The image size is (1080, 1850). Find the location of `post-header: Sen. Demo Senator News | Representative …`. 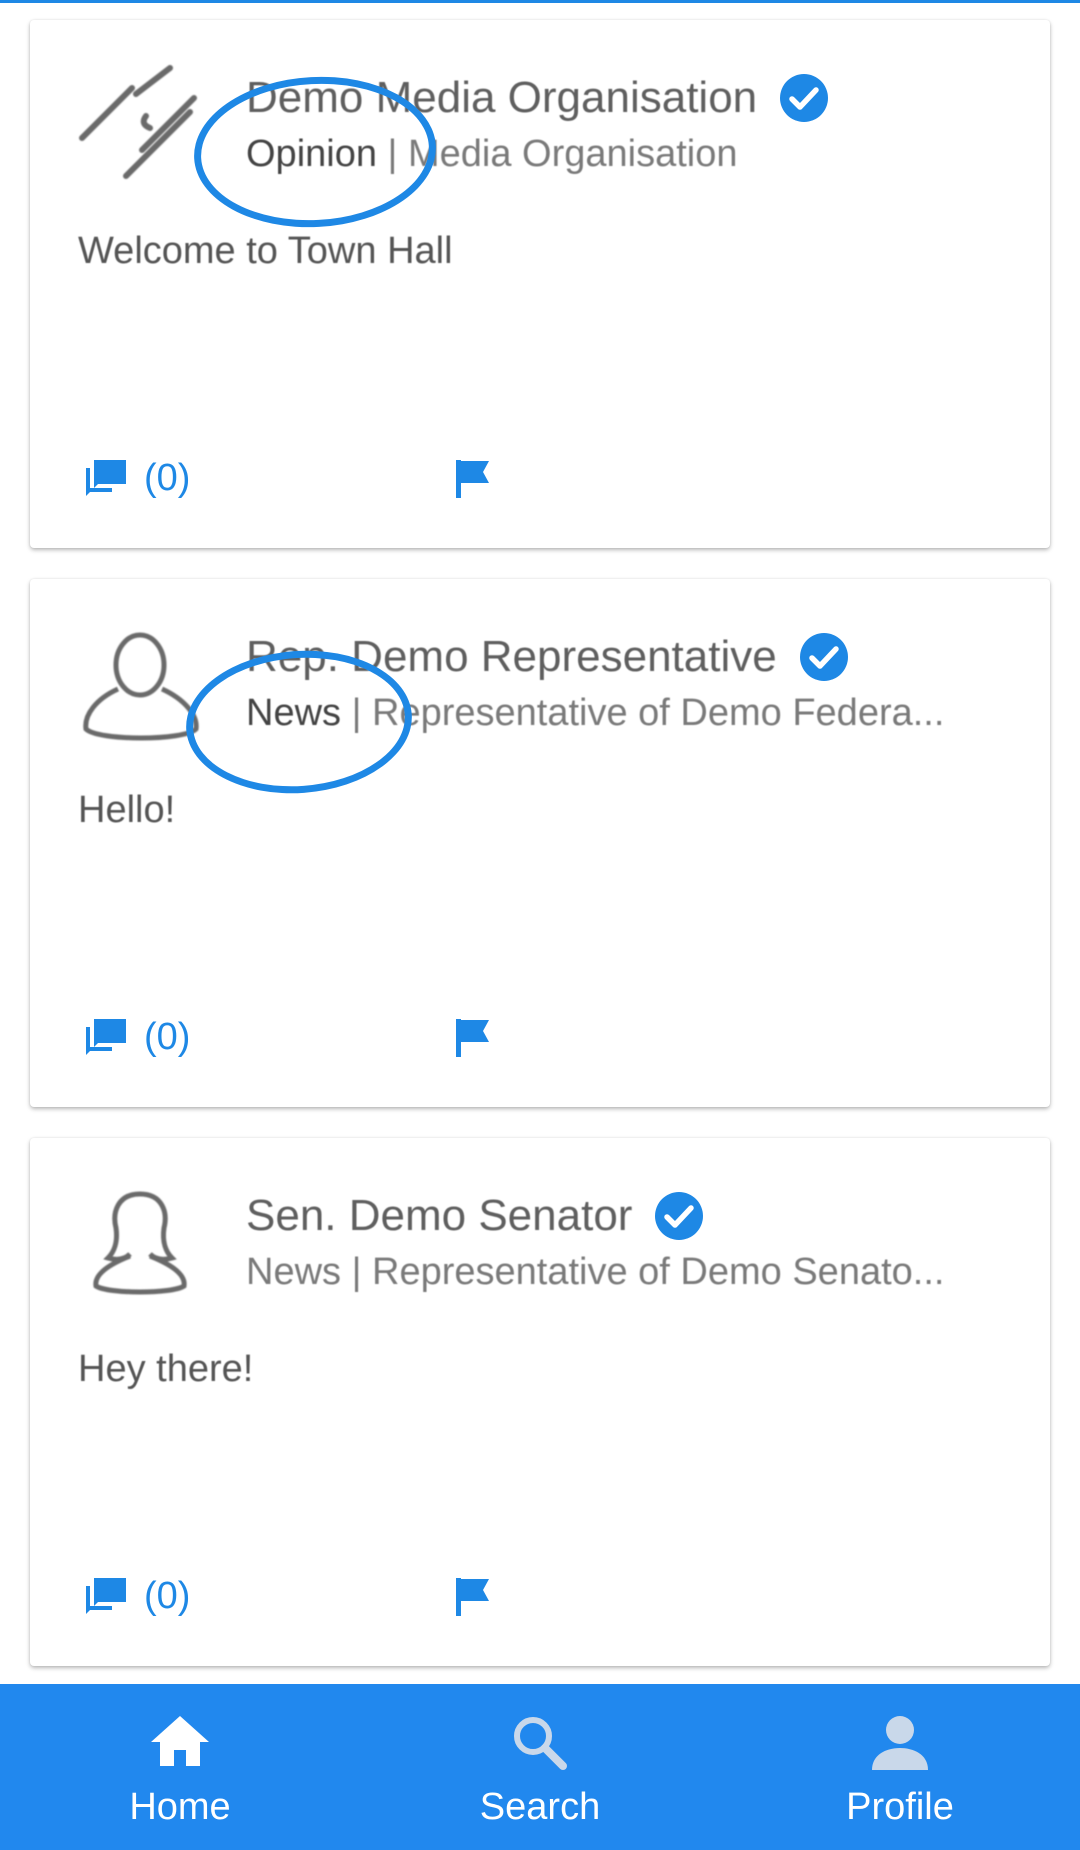

post-header: Sen. Demo Senator News | Representative … is located at coordinates (641, 1242).